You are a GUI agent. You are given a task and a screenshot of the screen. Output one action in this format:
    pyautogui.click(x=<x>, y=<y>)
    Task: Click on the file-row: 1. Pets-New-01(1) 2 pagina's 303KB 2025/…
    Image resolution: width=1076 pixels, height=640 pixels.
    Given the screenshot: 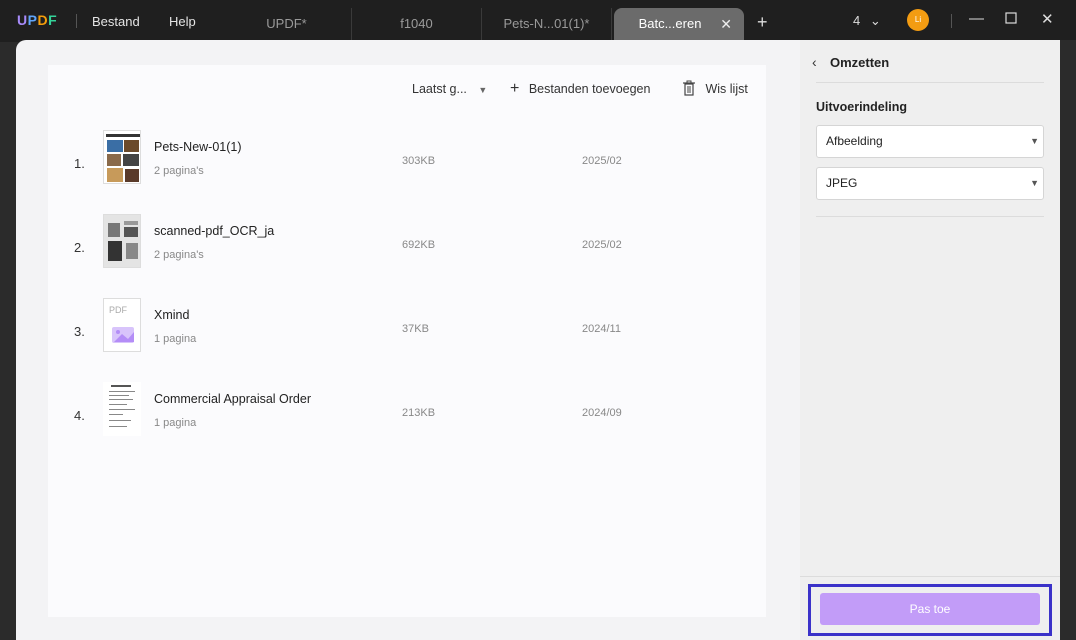 What is the action you would take?
    pyautogui.click(x=407, y=172)
    